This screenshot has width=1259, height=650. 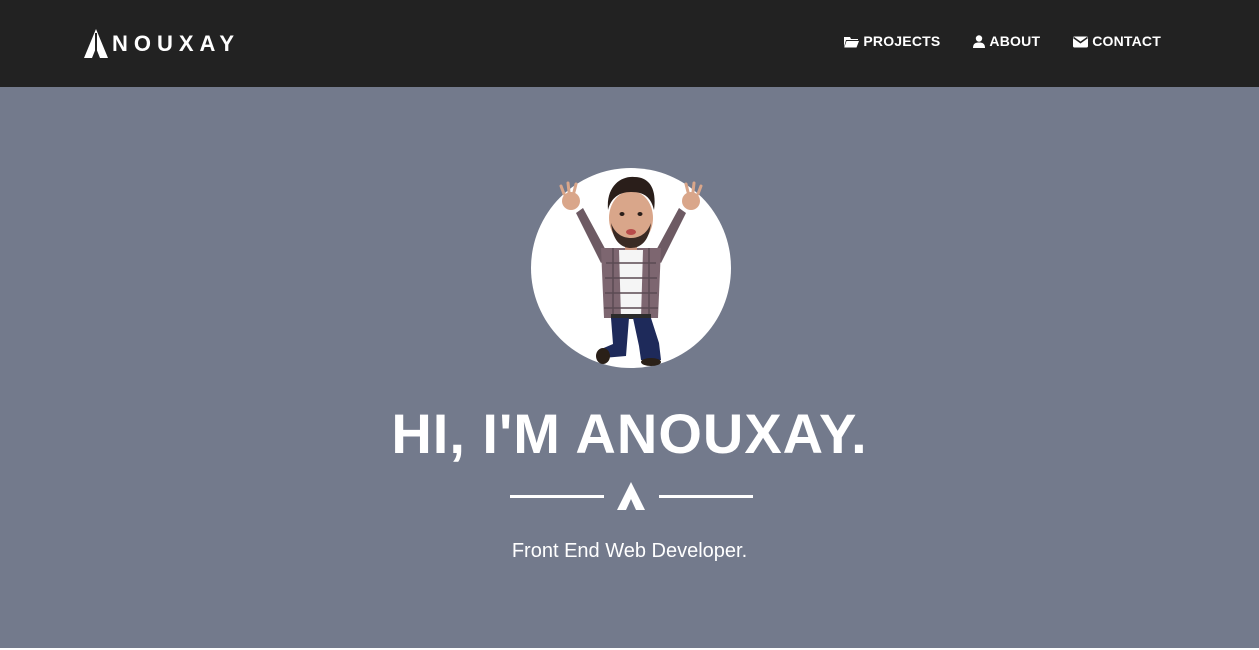 What do you see at coordinates (629, 551) in the screenshot?
I see `hero-subtitle: Front End Web Developer.` at bounding box center [629, 551].